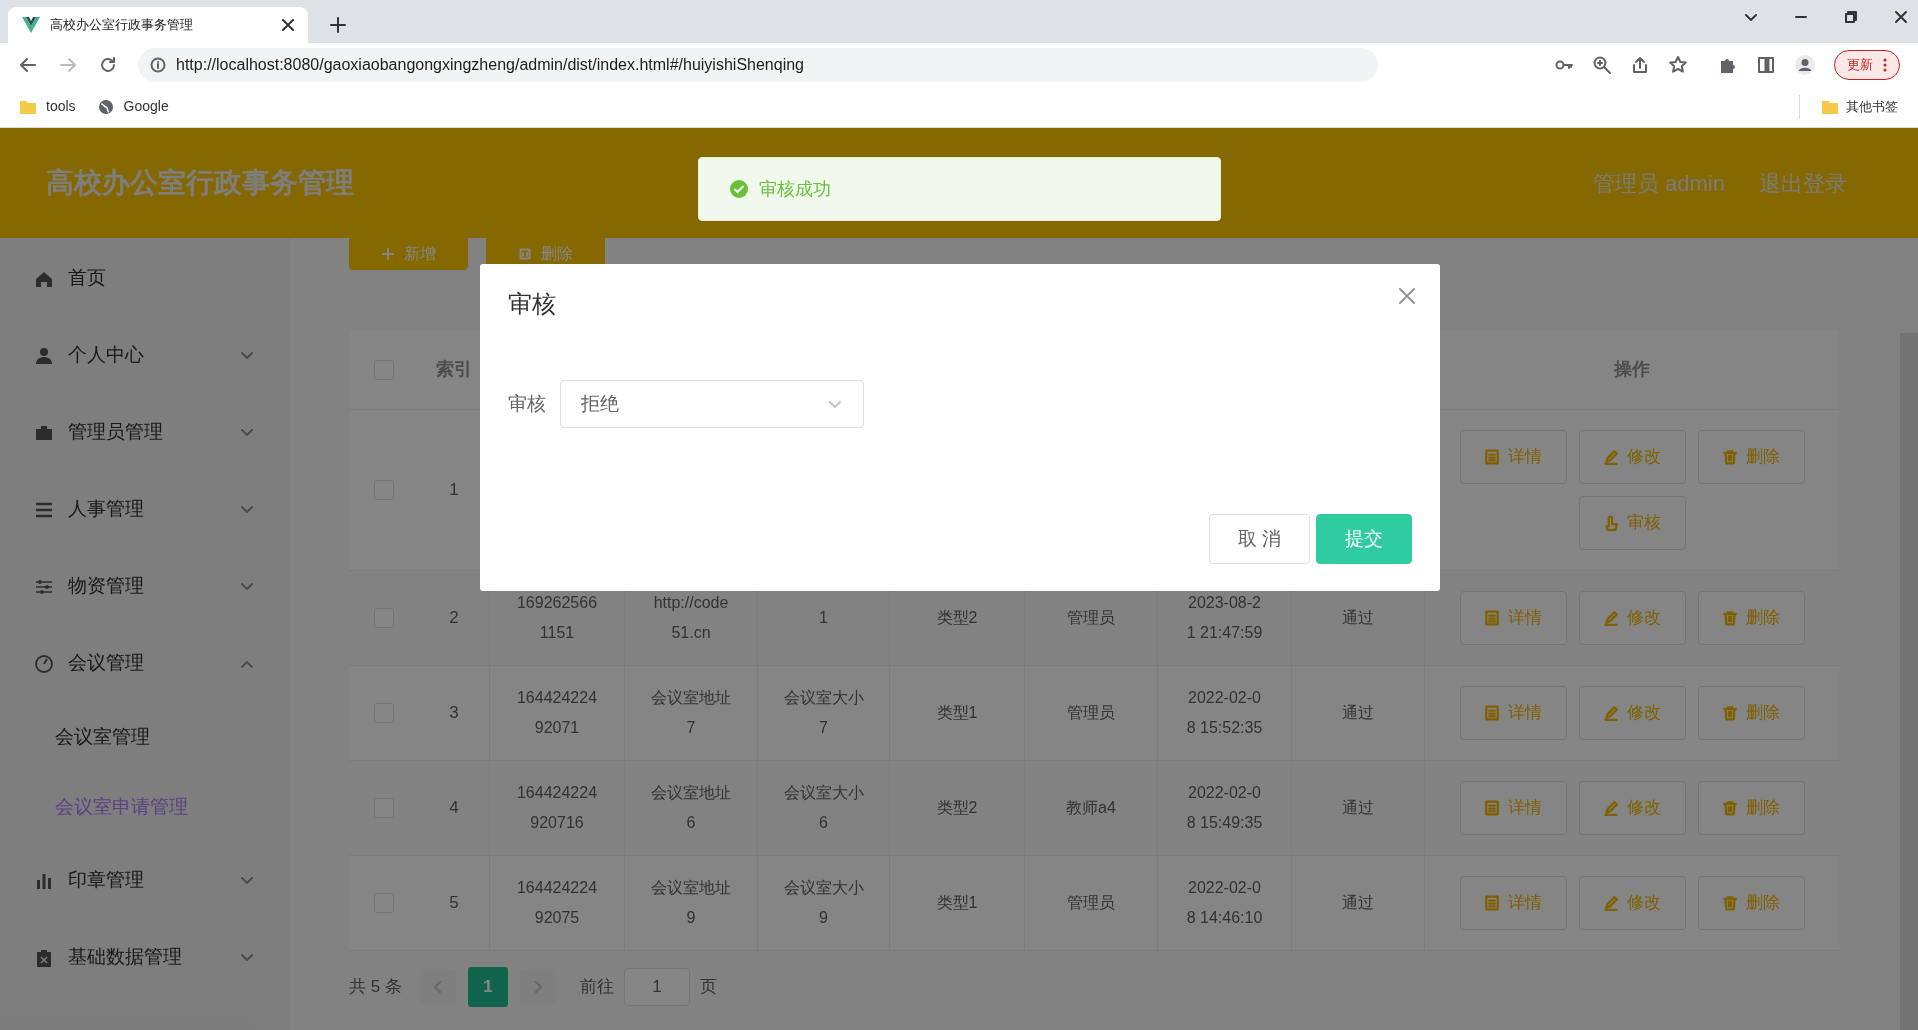 Image resolution: width=1918 pixels, height=1030 pixels. What do you see at coordinates (957, 903) in the screenshot?
I see `table-cell-text: 类型1` at bounding box center [957, 903].